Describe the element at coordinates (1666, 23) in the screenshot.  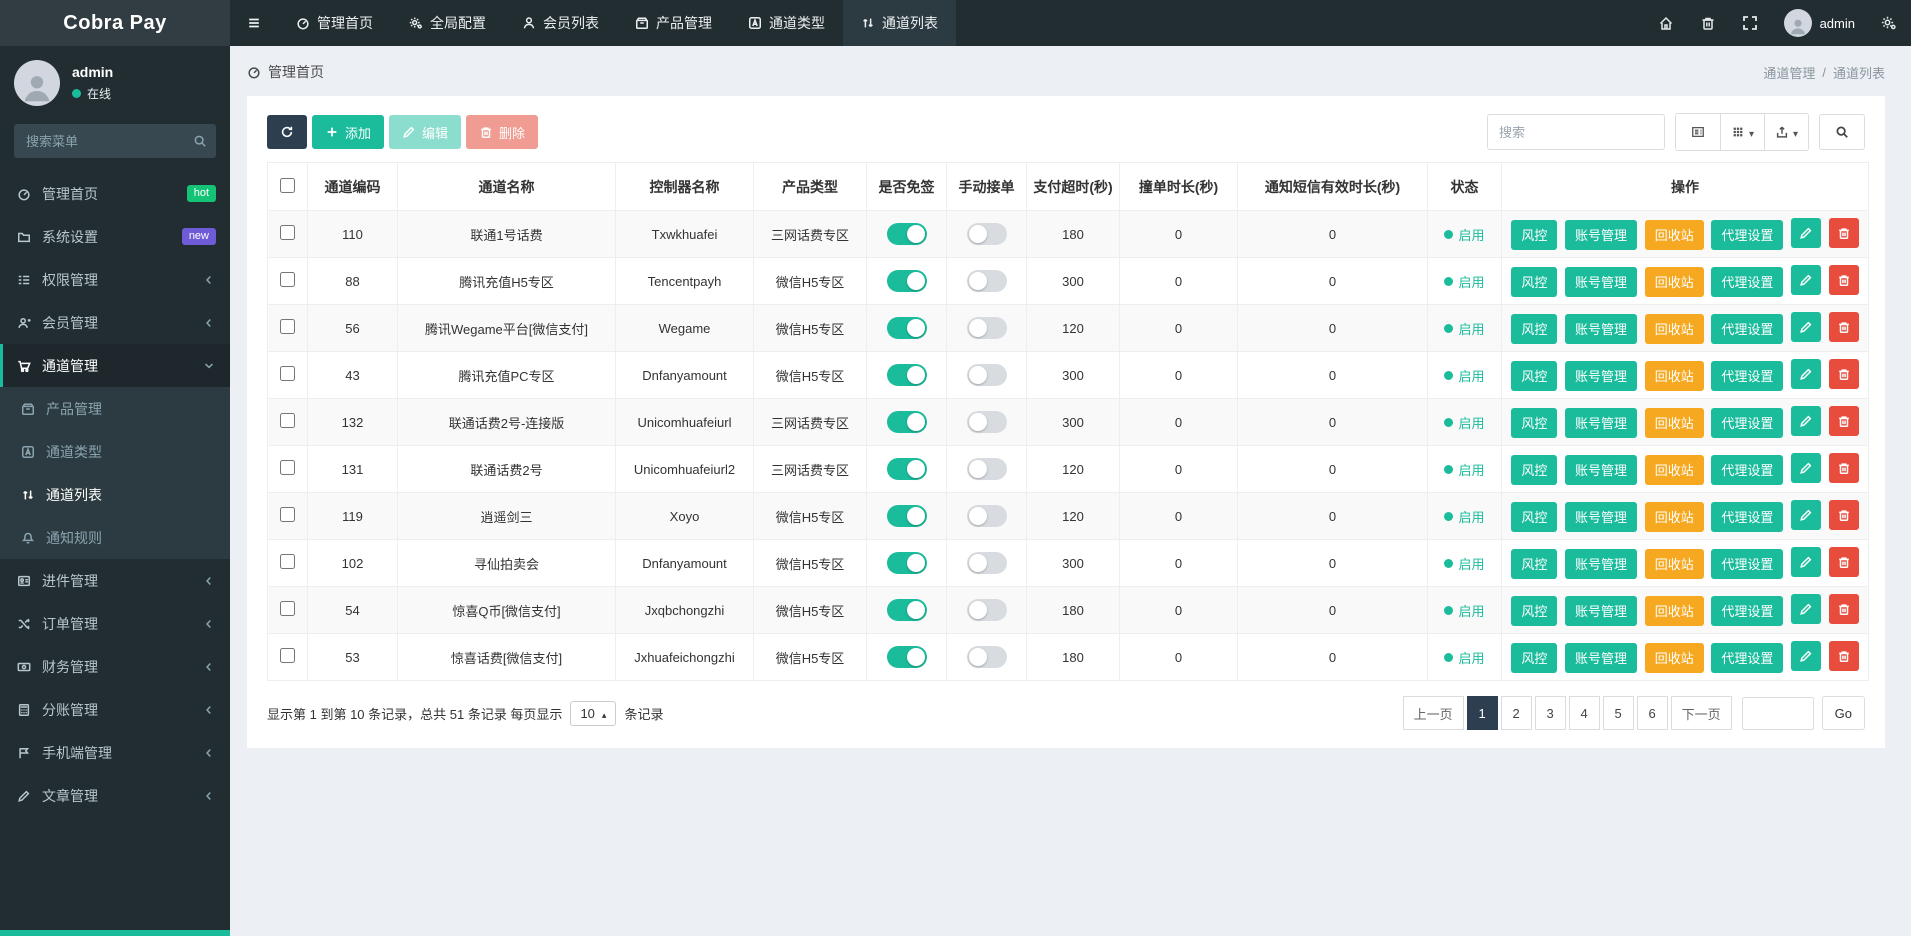
I see `home-icon` at that location.